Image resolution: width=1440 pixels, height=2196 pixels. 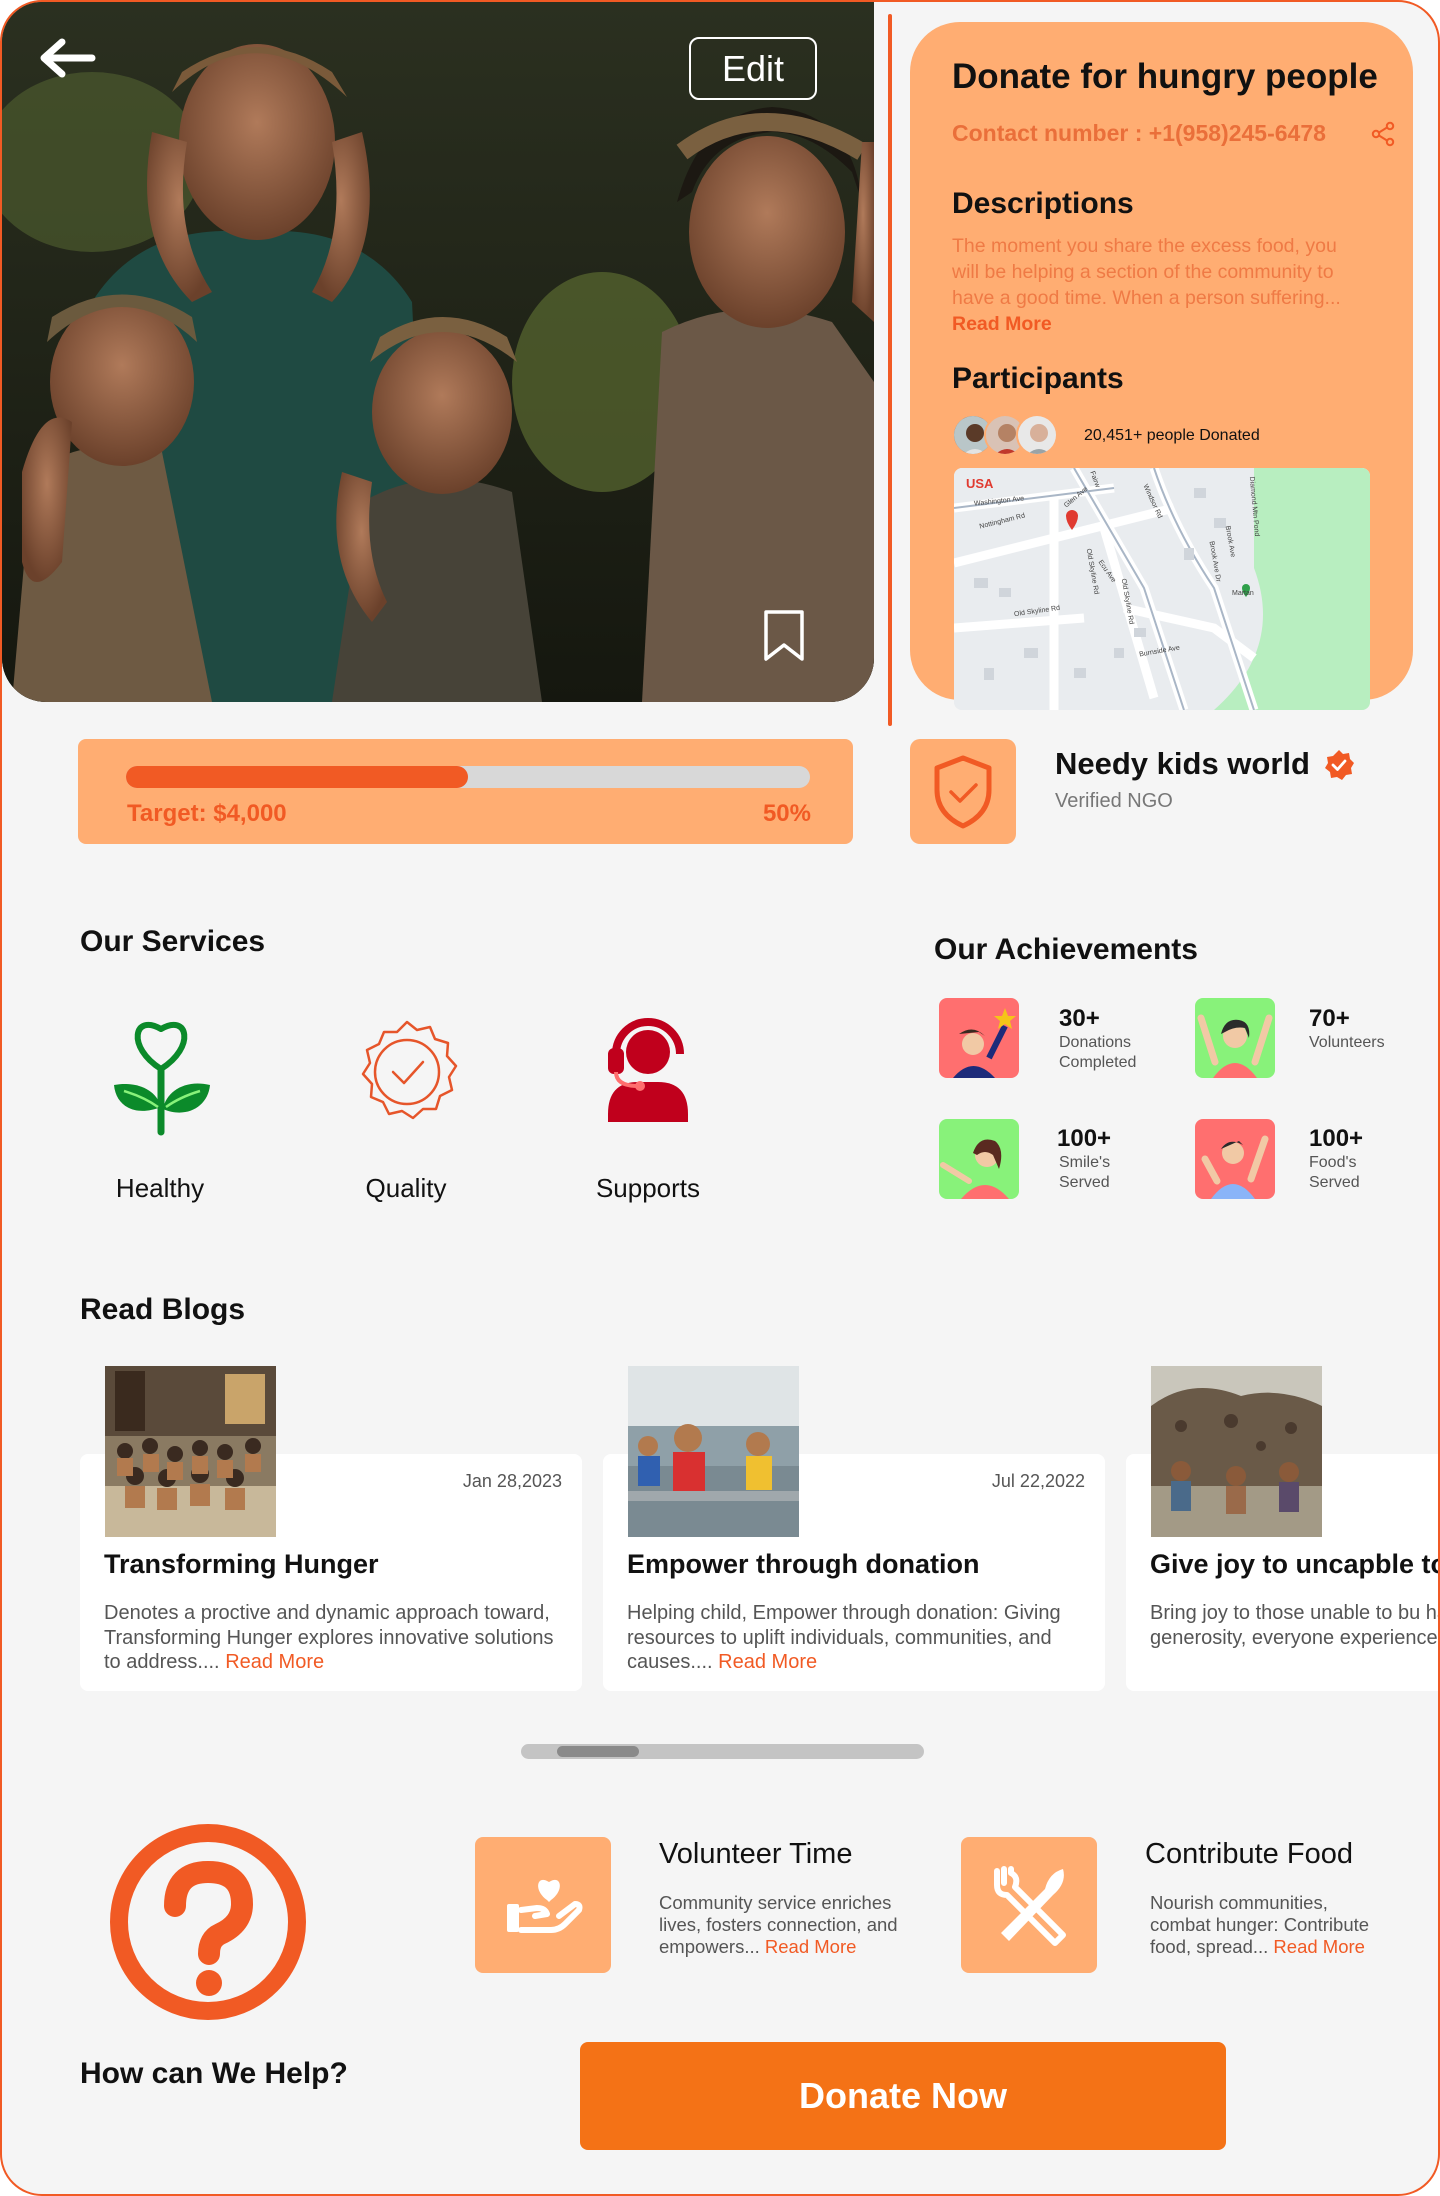 I want to click on achievement-smiles-illustration, so click(x=979, y=1159).